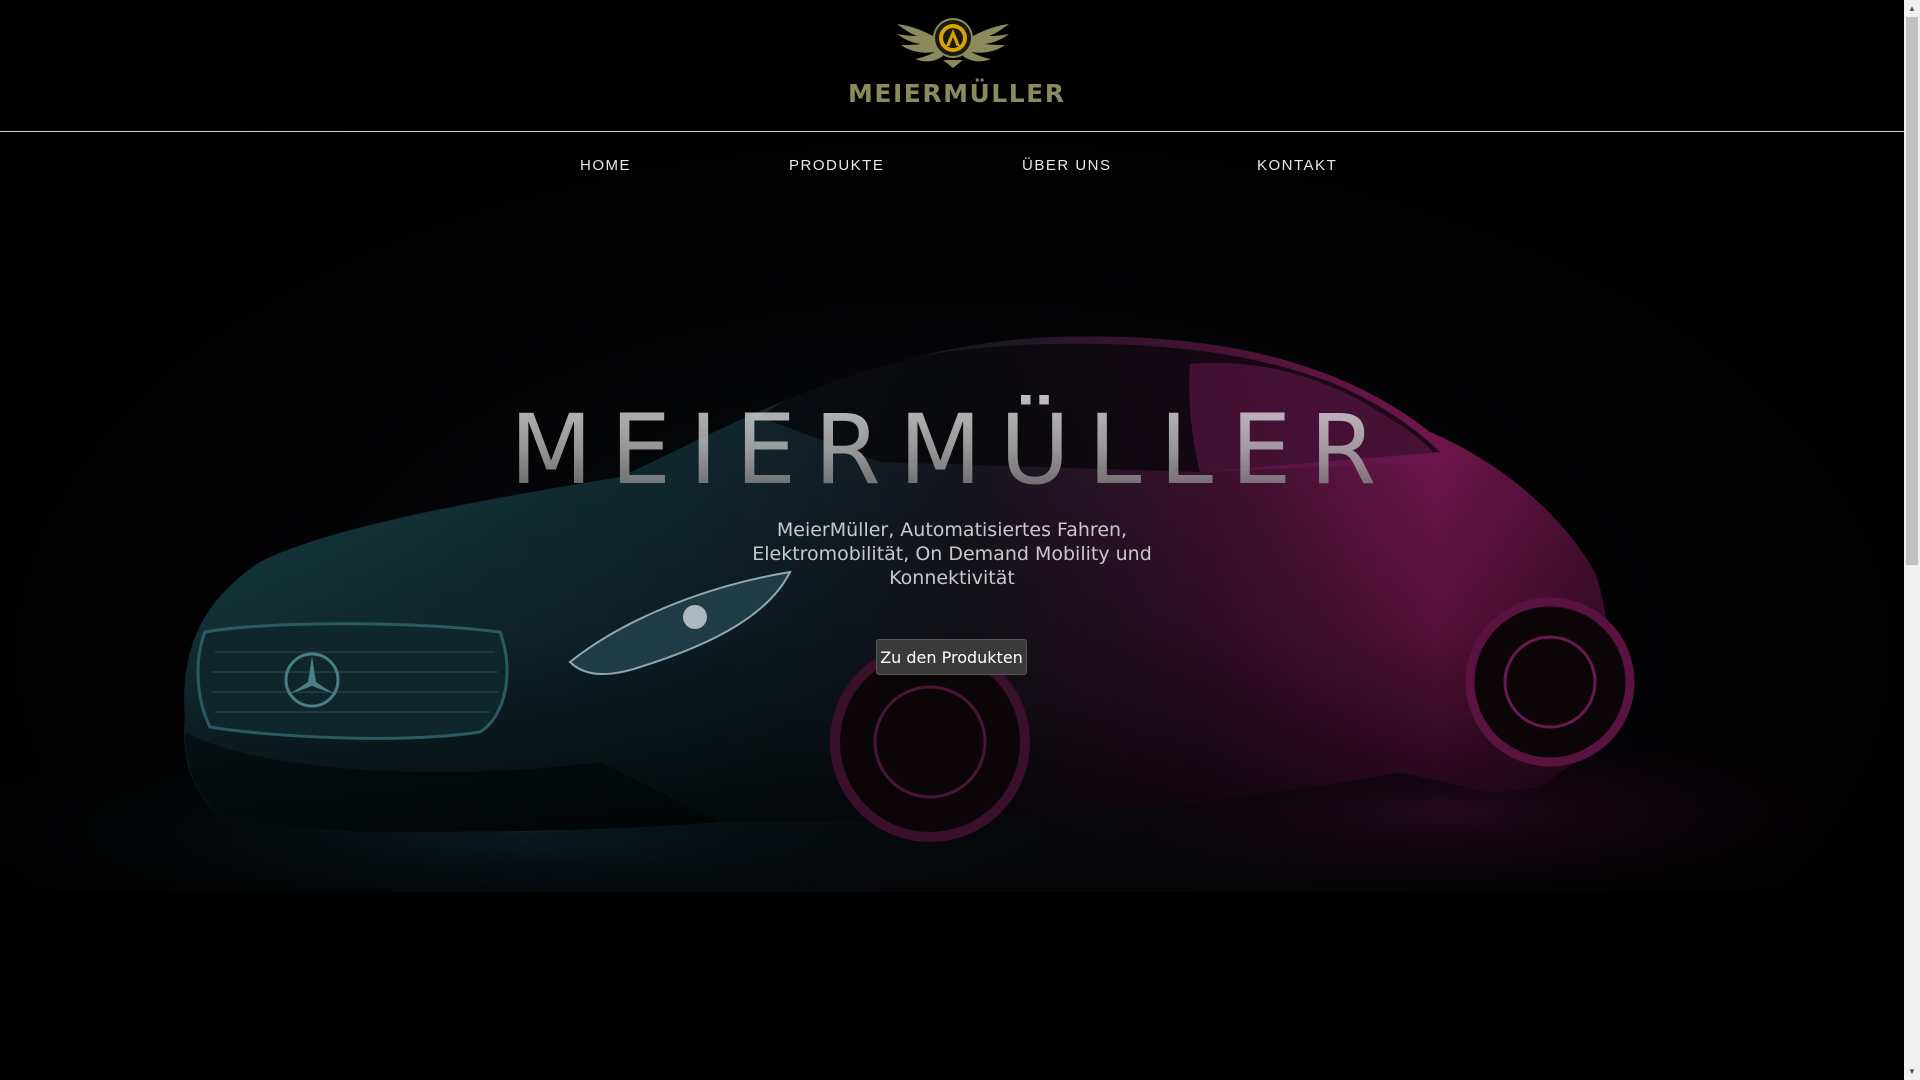 This screenshot has height=1080, width=1920. I want to click on brand-logo: MEIERMÜLLER, so click(957, 64).